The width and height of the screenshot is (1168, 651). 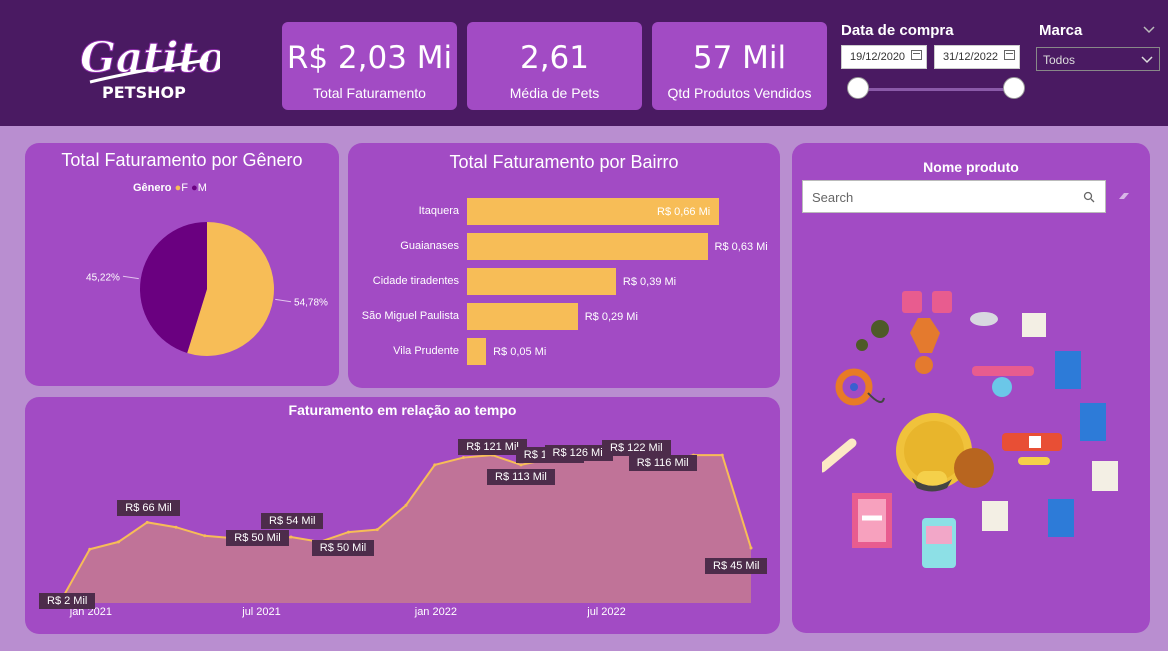 What do you see at coordinates (369, 58) in the screenshot?
I see `kpi-value: R$ 2,03 Mi` at bounding box center [369, 58].